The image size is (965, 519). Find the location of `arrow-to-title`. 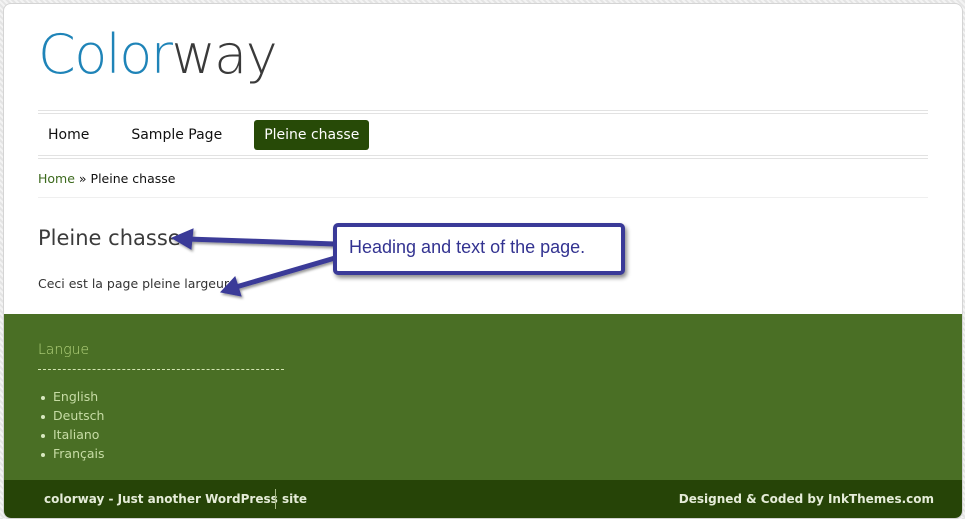

arrow-to-title is located at coordinates (261, 241).